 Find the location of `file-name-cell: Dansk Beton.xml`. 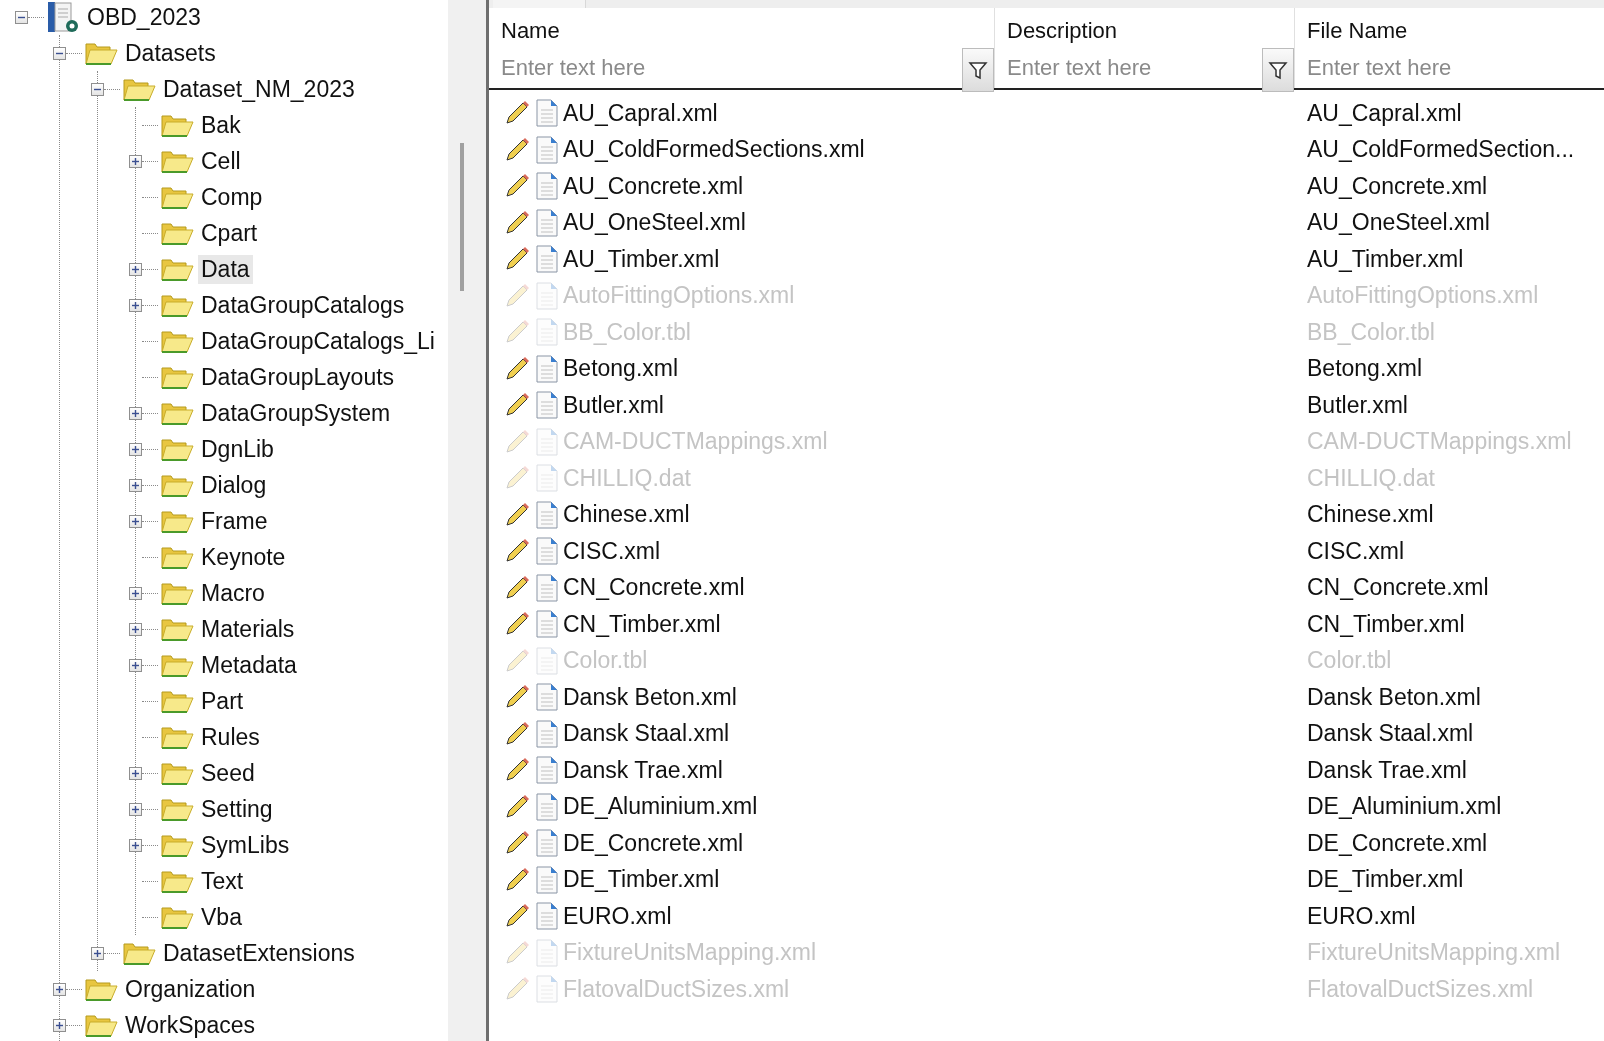

file-name-cell: Dansk Beton.xml is located at coordinates (650, 697).